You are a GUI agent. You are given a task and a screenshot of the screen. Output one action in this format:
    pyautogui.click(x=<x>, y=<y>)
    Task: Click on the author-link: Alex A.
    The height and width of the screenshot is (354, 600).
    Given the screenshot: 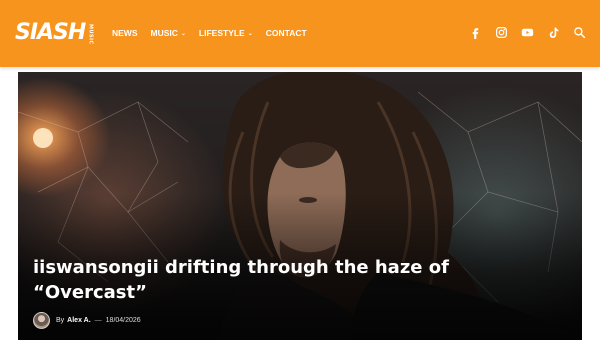 What is the action you would take?
    pyautogui.click(x=78, y=320)
    